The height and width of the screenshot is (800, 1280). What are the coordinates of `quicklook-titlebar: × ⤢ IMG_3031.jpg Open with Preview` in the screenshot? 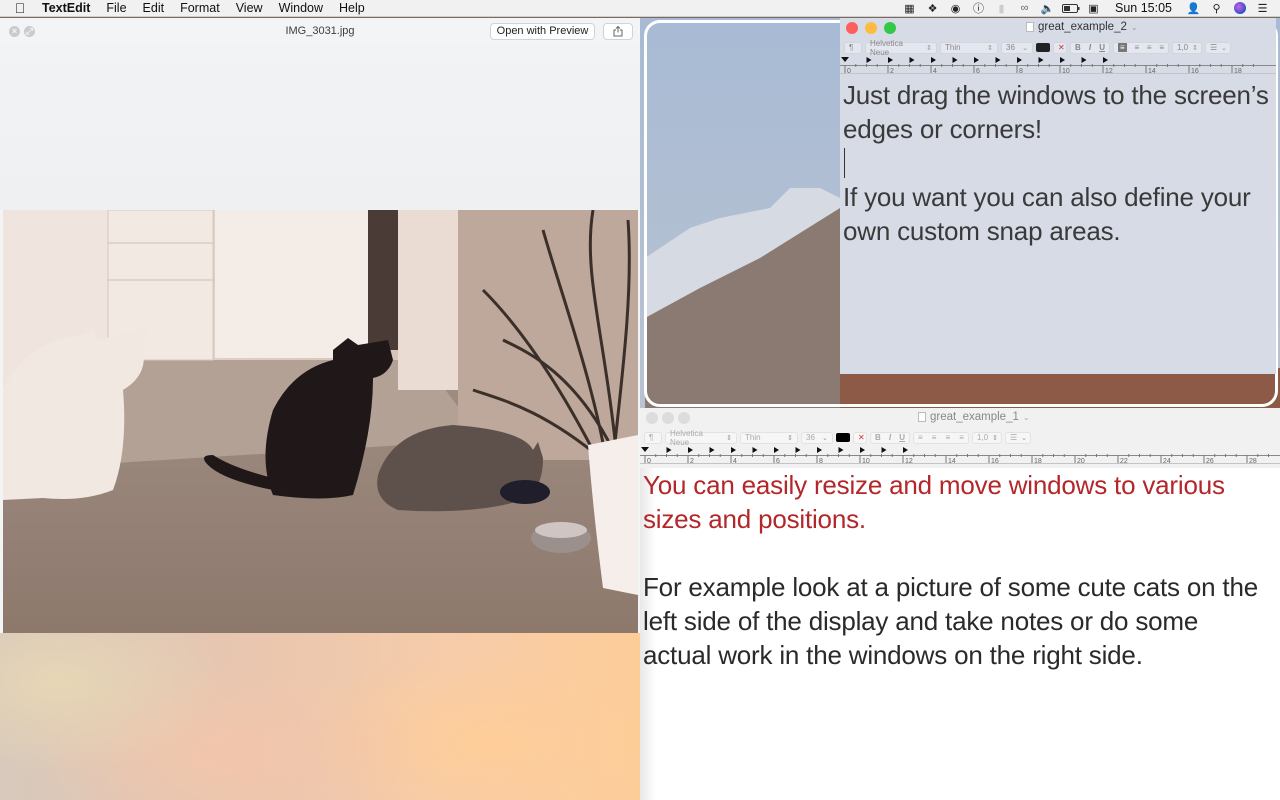 It's located at (320, 31).